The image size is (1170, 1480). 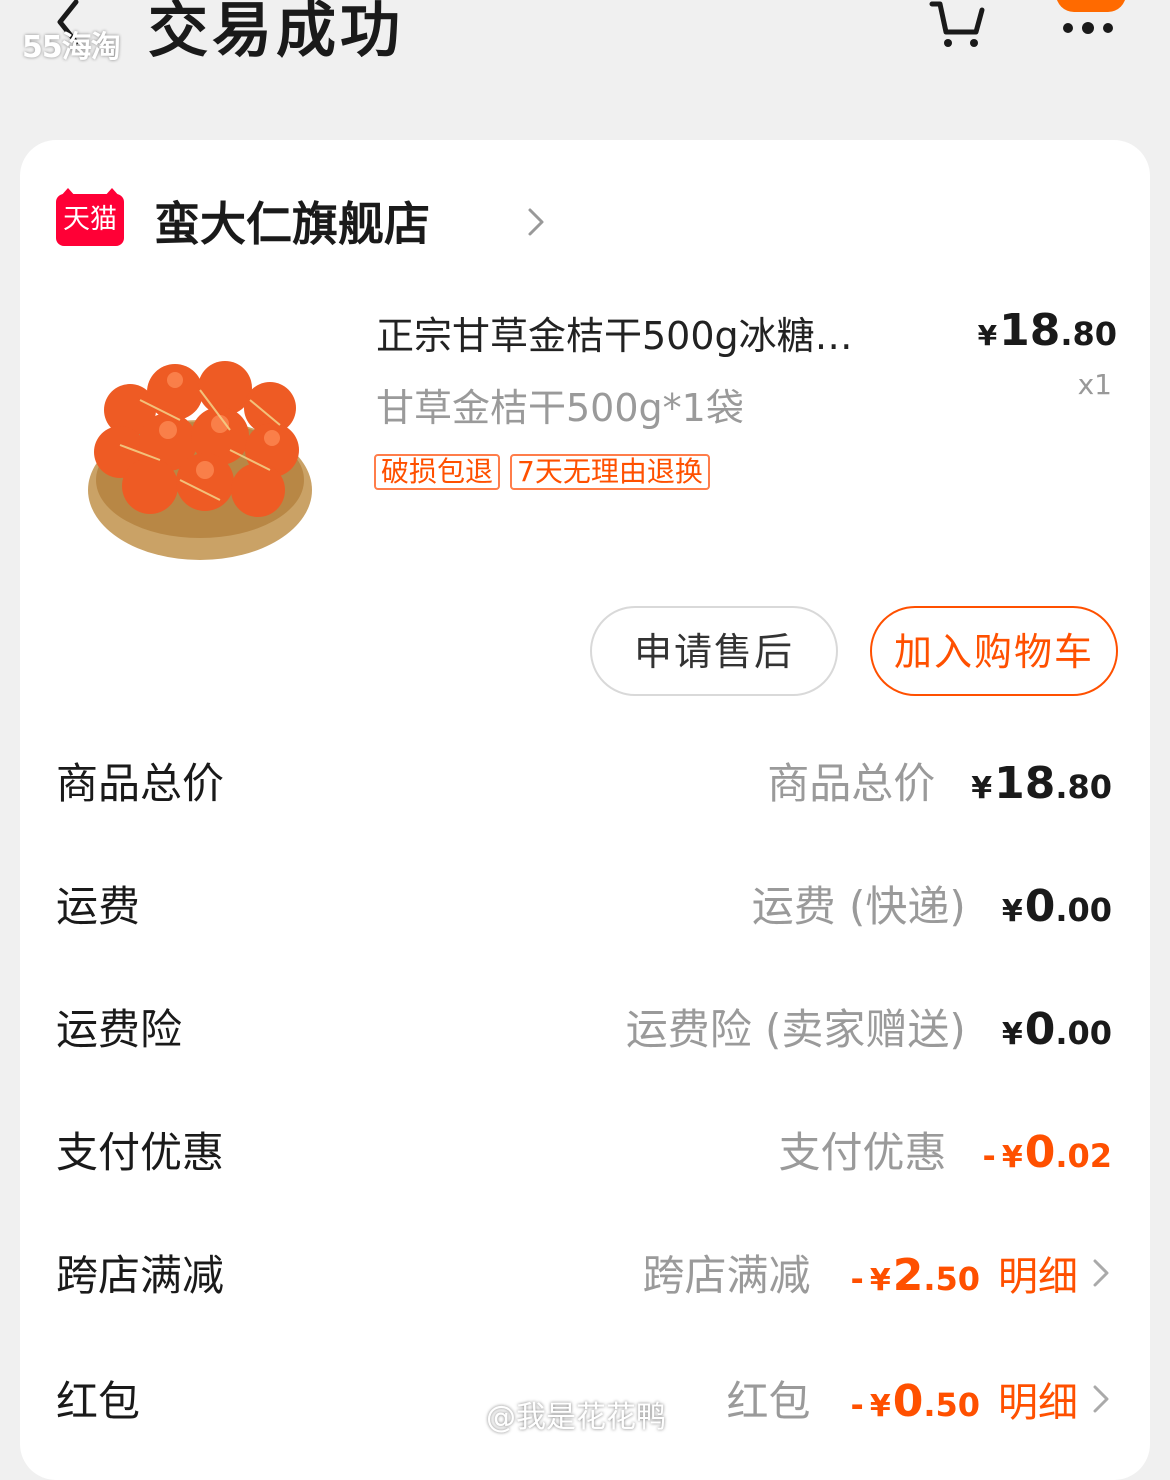 What do you see at coordinates (862, 1152) in the screenshot?
I see `fee-sublabel: 支付优惠` at bounding box center [862, 1152].